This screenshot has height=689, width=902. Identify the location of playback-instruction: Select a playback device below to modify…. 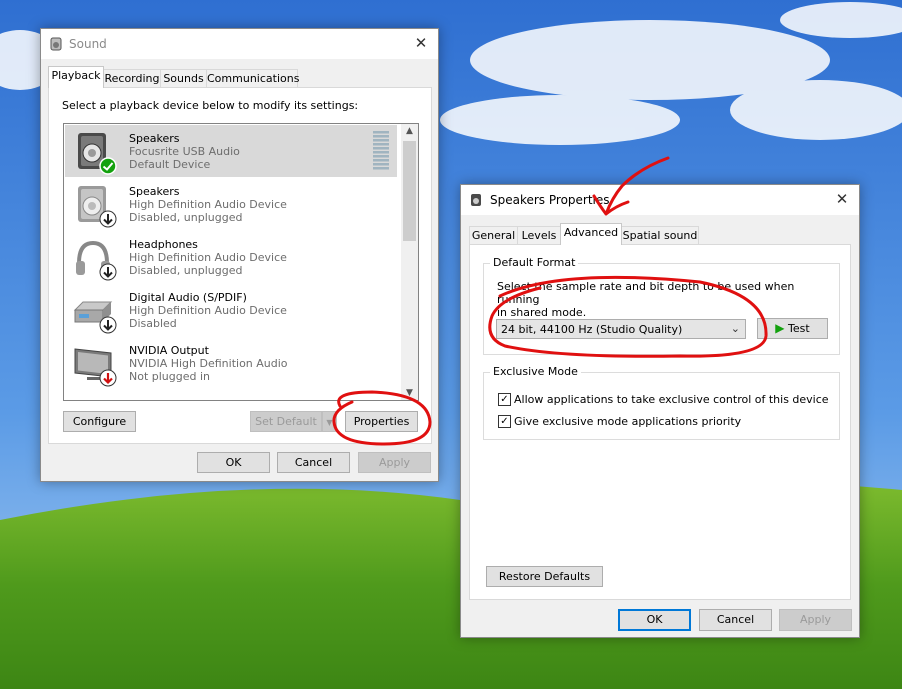
(210, 105).